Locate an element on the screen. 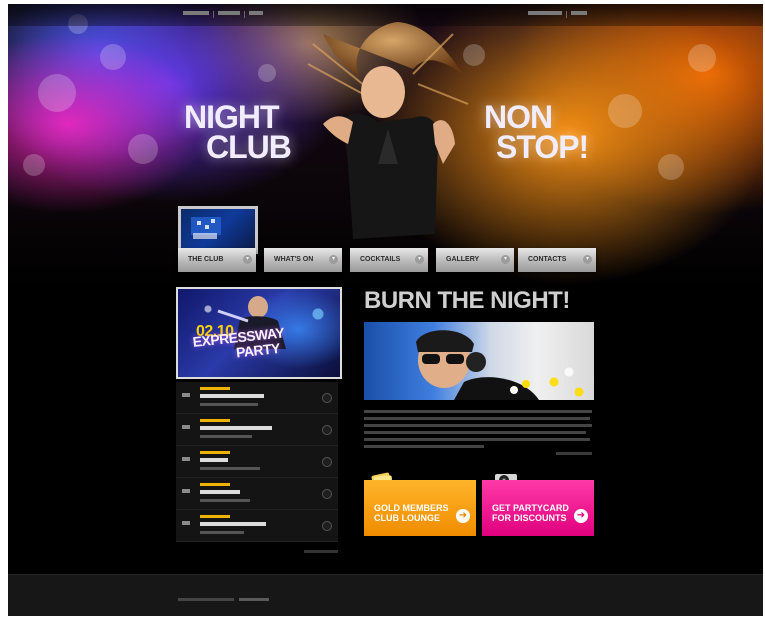  hero-title-line: NIGHT is located at coordinates (232, 117).